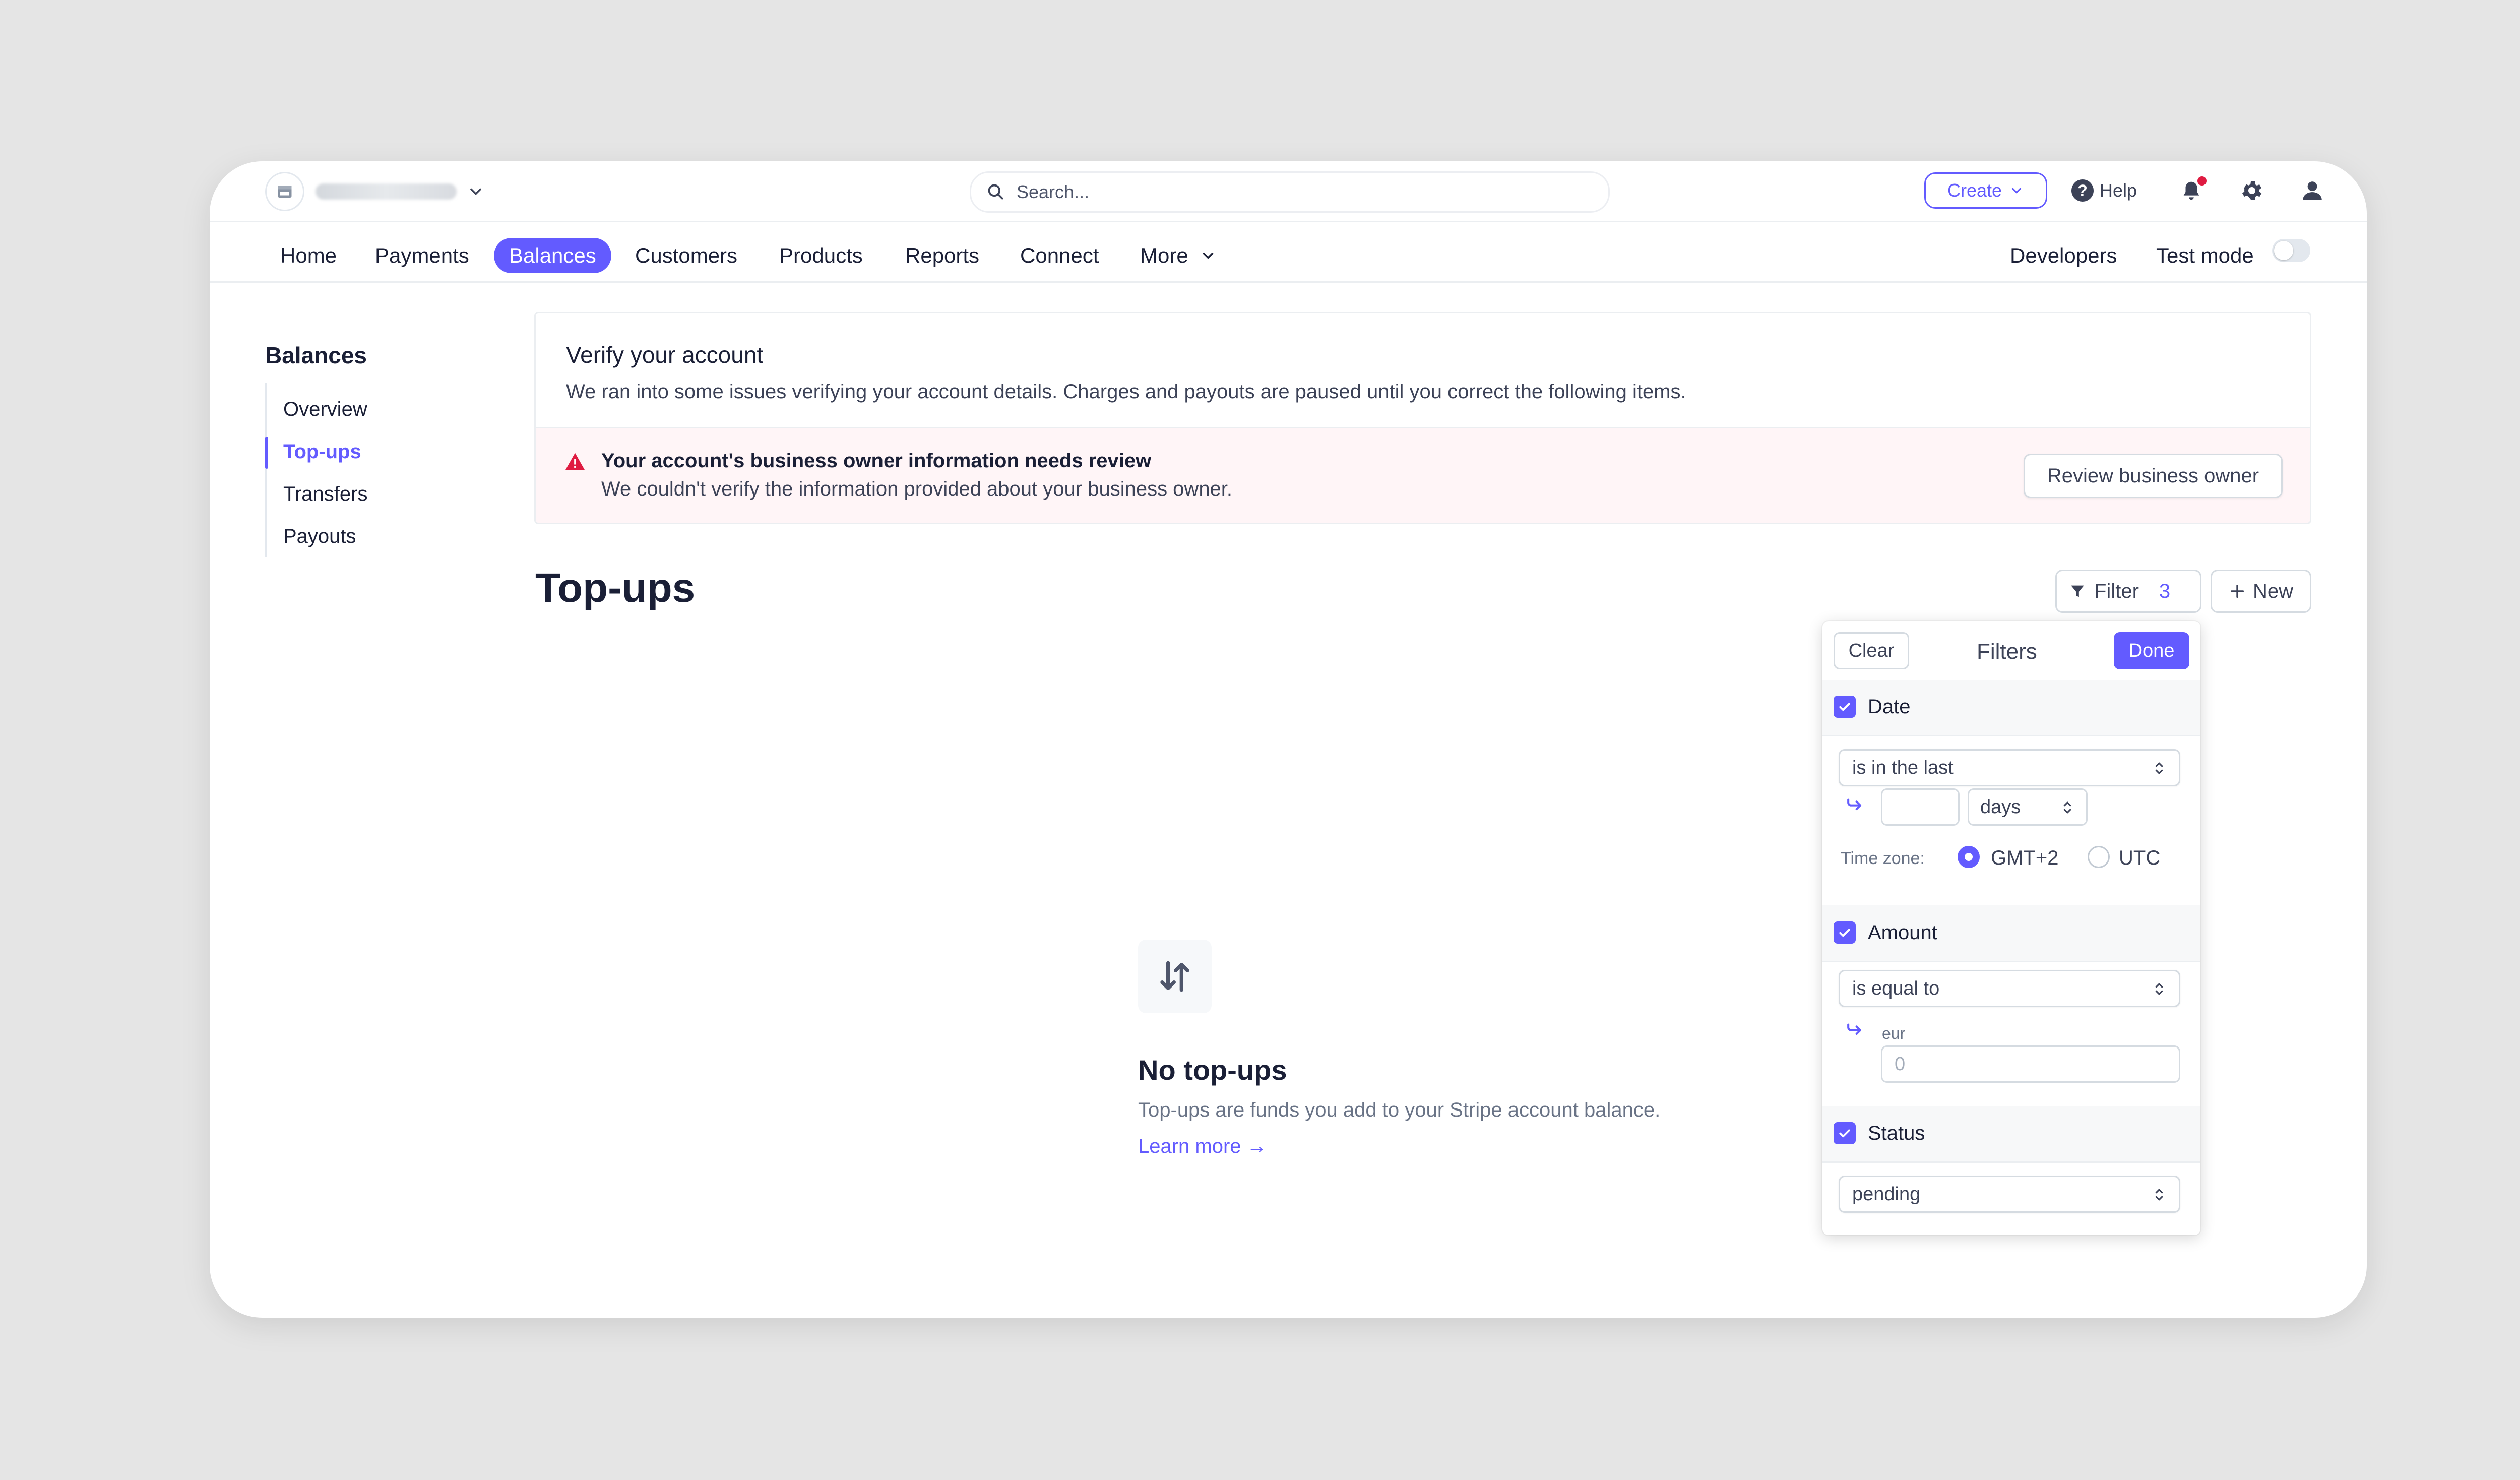 The image size is (2520, 1480). I want to click on store-icon, so click(284, 191).